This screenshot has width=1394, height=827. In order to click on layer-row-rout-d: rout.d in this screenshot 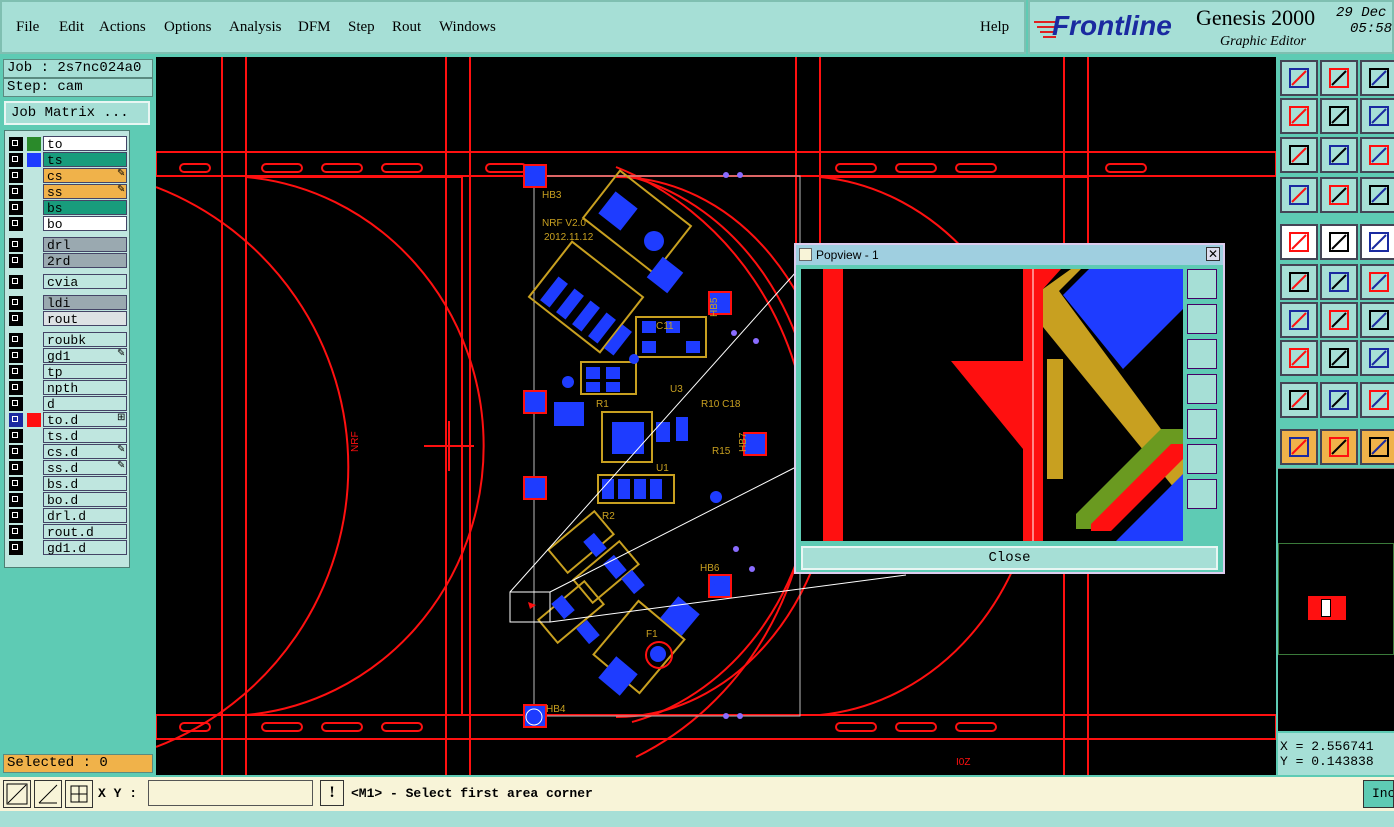, I will do `click(67, 532)`.